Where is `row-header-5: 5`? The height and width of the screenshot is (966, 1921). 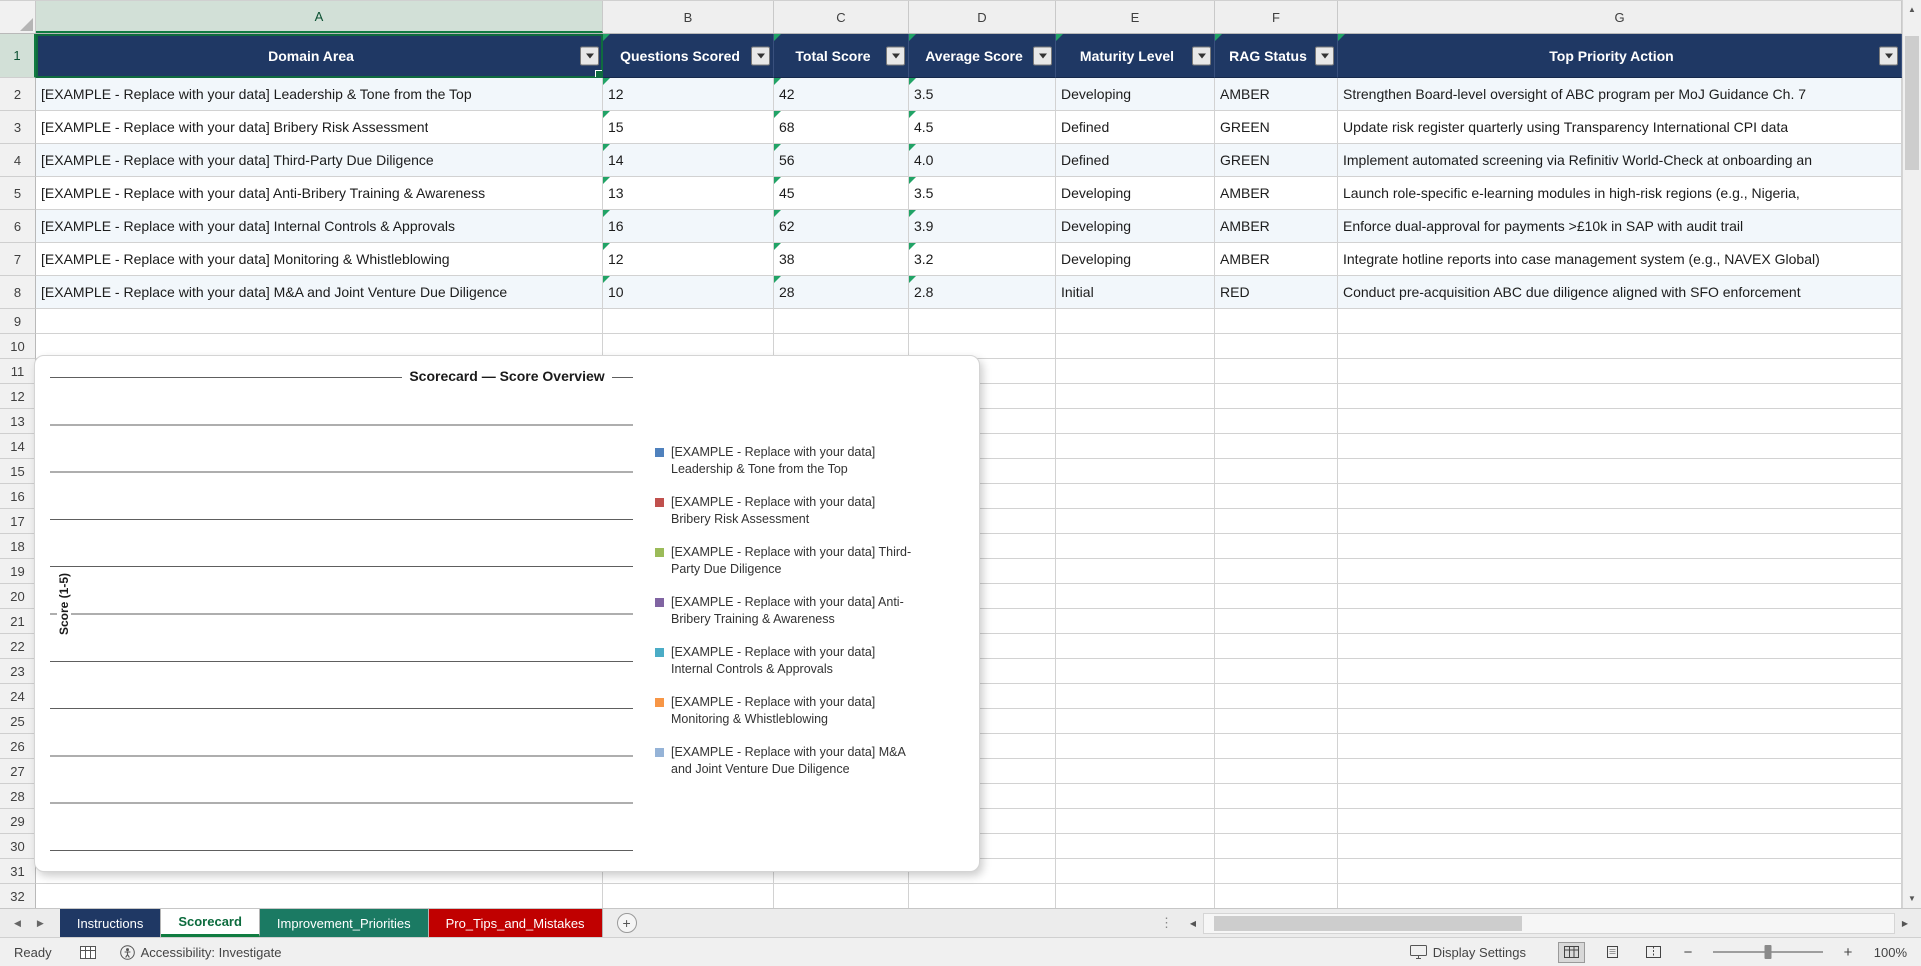
row-header-5: 5 is located at coordinates (18, 193).